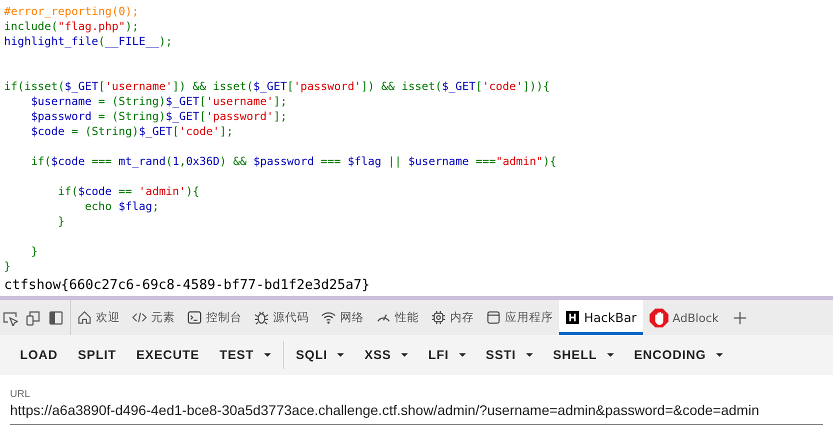 This screenshot has width=833, height=433. Describe the element at coordinates (128, 191) in the screenshot. I see `code-line: if($code == 'admin'){` at that location.